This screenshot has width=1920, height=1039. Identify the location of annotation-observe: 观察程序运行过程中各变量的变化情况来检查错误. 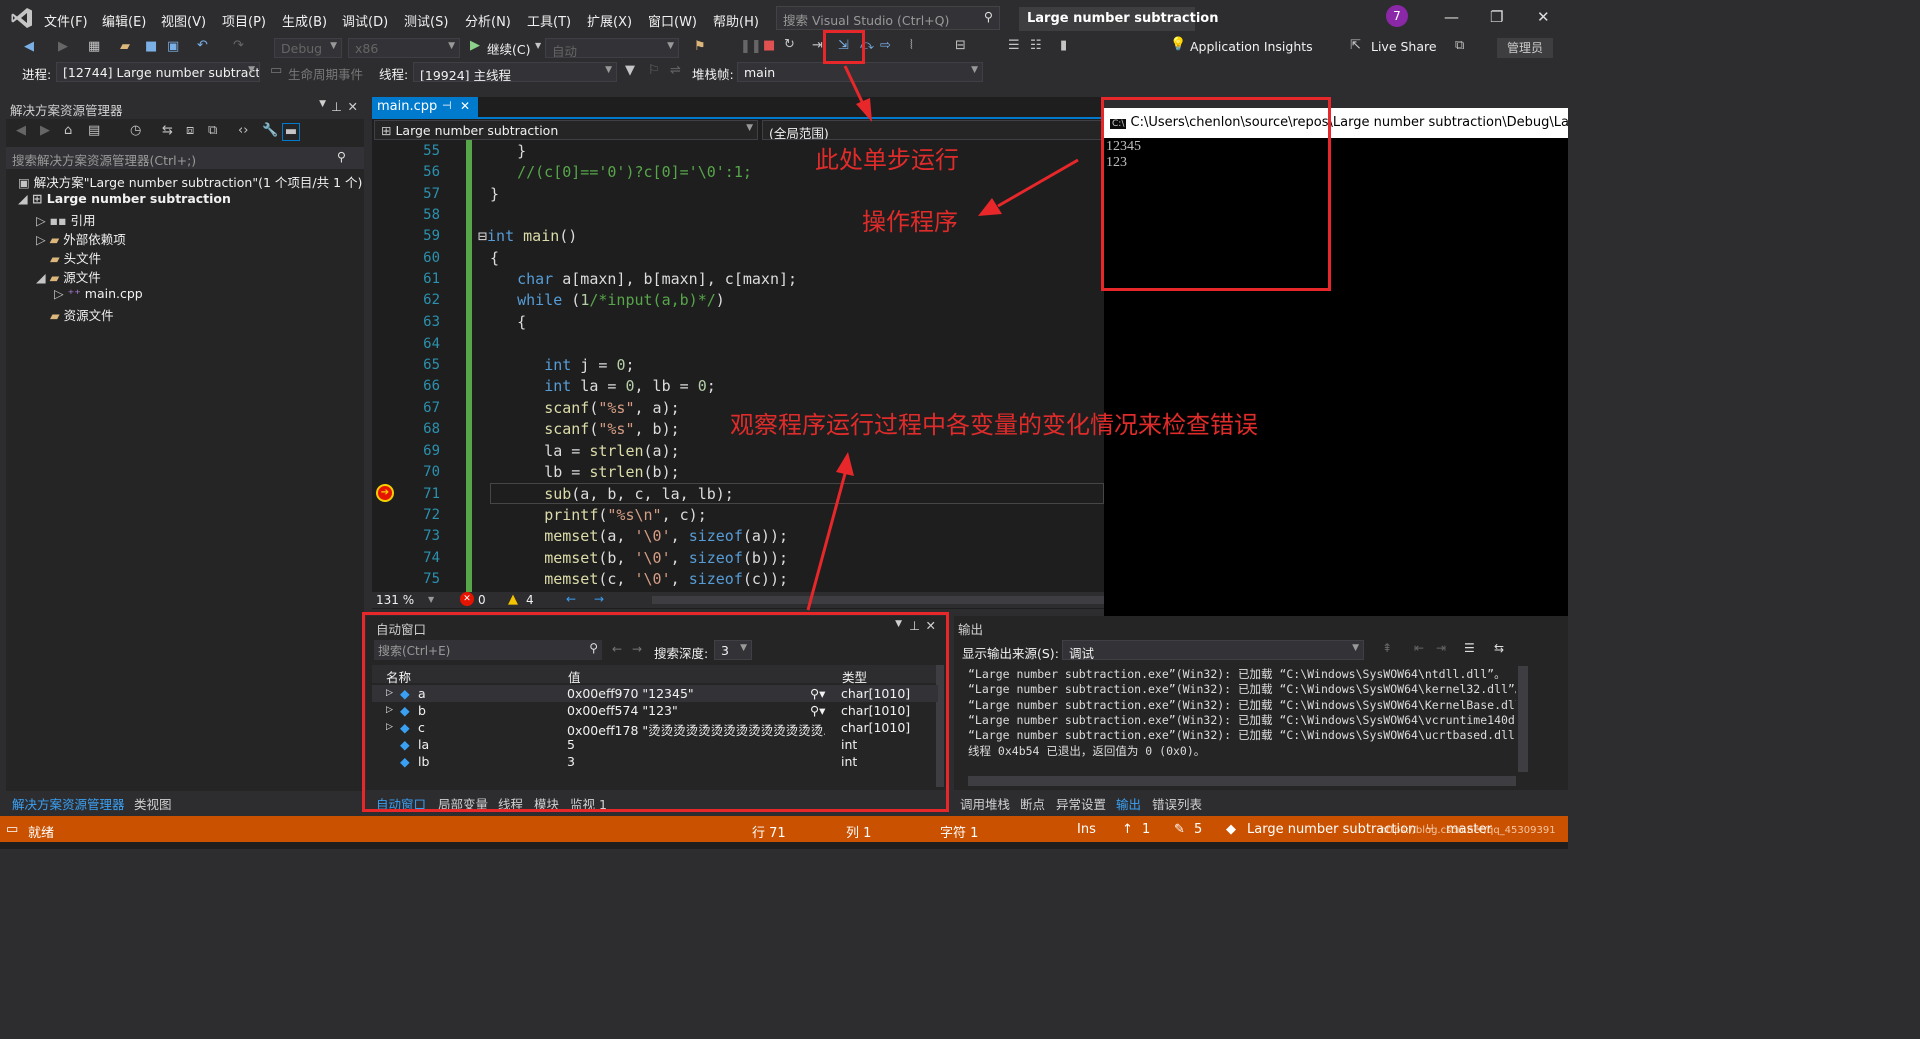
(994, 425).